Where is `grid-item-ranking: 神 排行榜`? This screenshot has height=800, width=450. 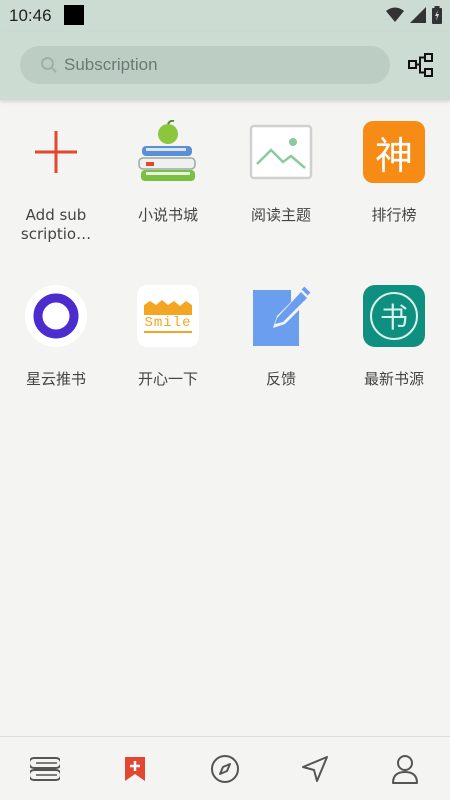
grid-item-ranking: 神 排行榜 is located at coordinates (394, 172).